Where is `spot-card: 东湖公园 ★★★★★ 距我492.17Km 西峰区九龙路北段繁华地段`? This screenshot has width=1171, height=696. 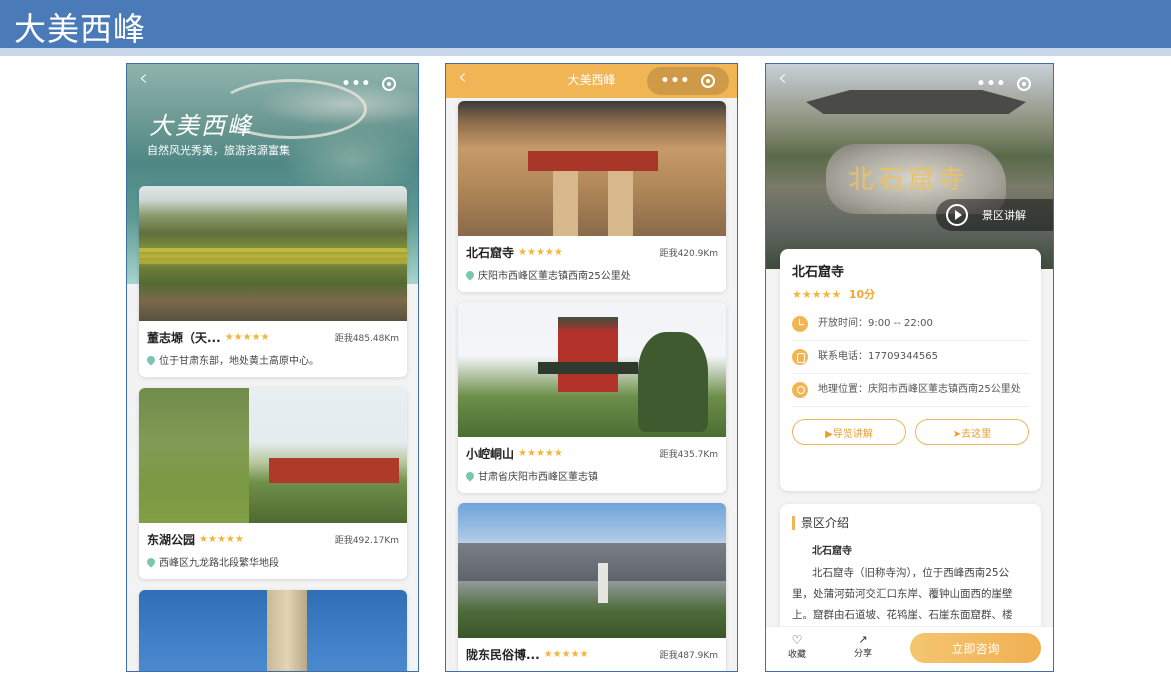
spot-card: 东湖公园 ★★★★★ 距我492.17Km 西峰区九龙路北段繁华地段 is located at coordinates (273, 483).